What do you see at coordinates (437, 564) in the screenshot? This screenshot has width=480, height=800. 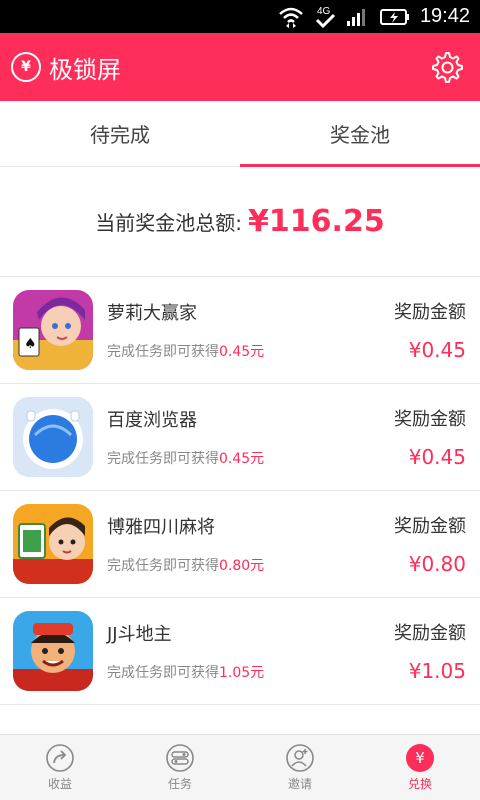 I see `reward-value: ¥0.80` at bounding box center [437, 564].